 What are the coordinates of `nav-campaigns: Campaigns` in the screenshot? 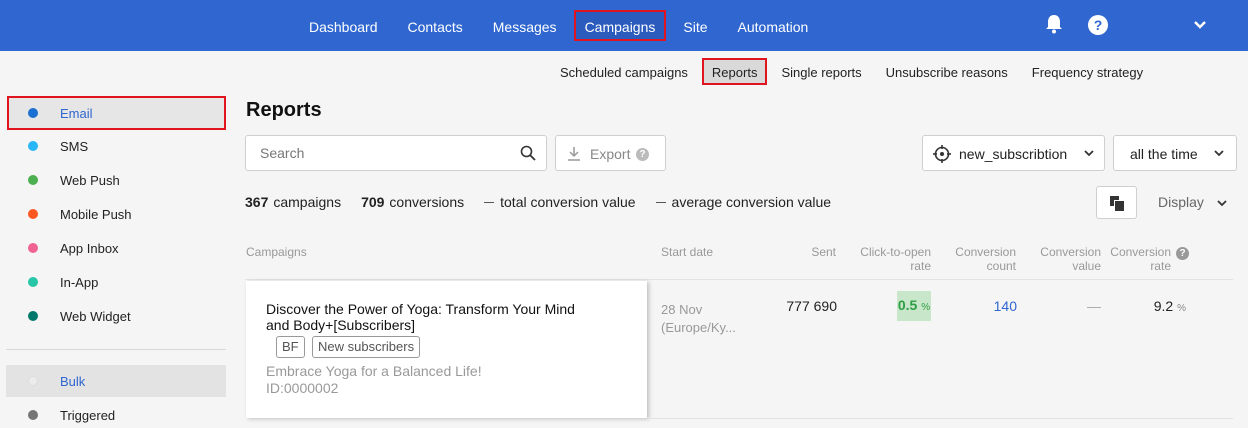 It's located at (620, 25).